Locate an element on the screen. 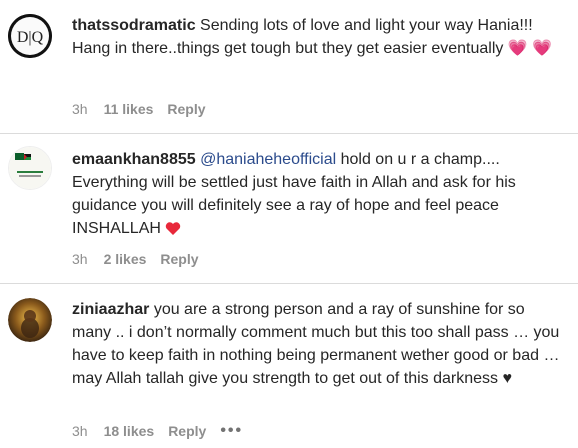 The image size is (578, 448). avatar: D|Q is located at coordinates (30, 36).